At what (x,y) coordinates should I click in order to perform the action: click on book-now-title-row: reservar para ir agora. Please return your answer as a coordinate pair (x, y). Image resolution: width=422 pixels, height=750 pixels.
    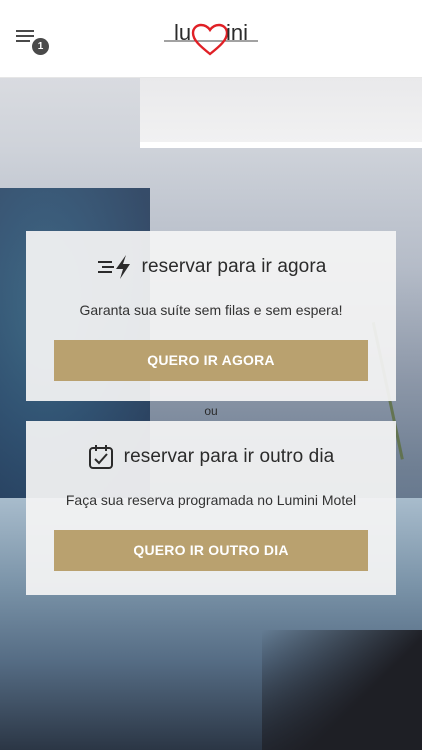
    Looking at the image, I should click on (211, 267).